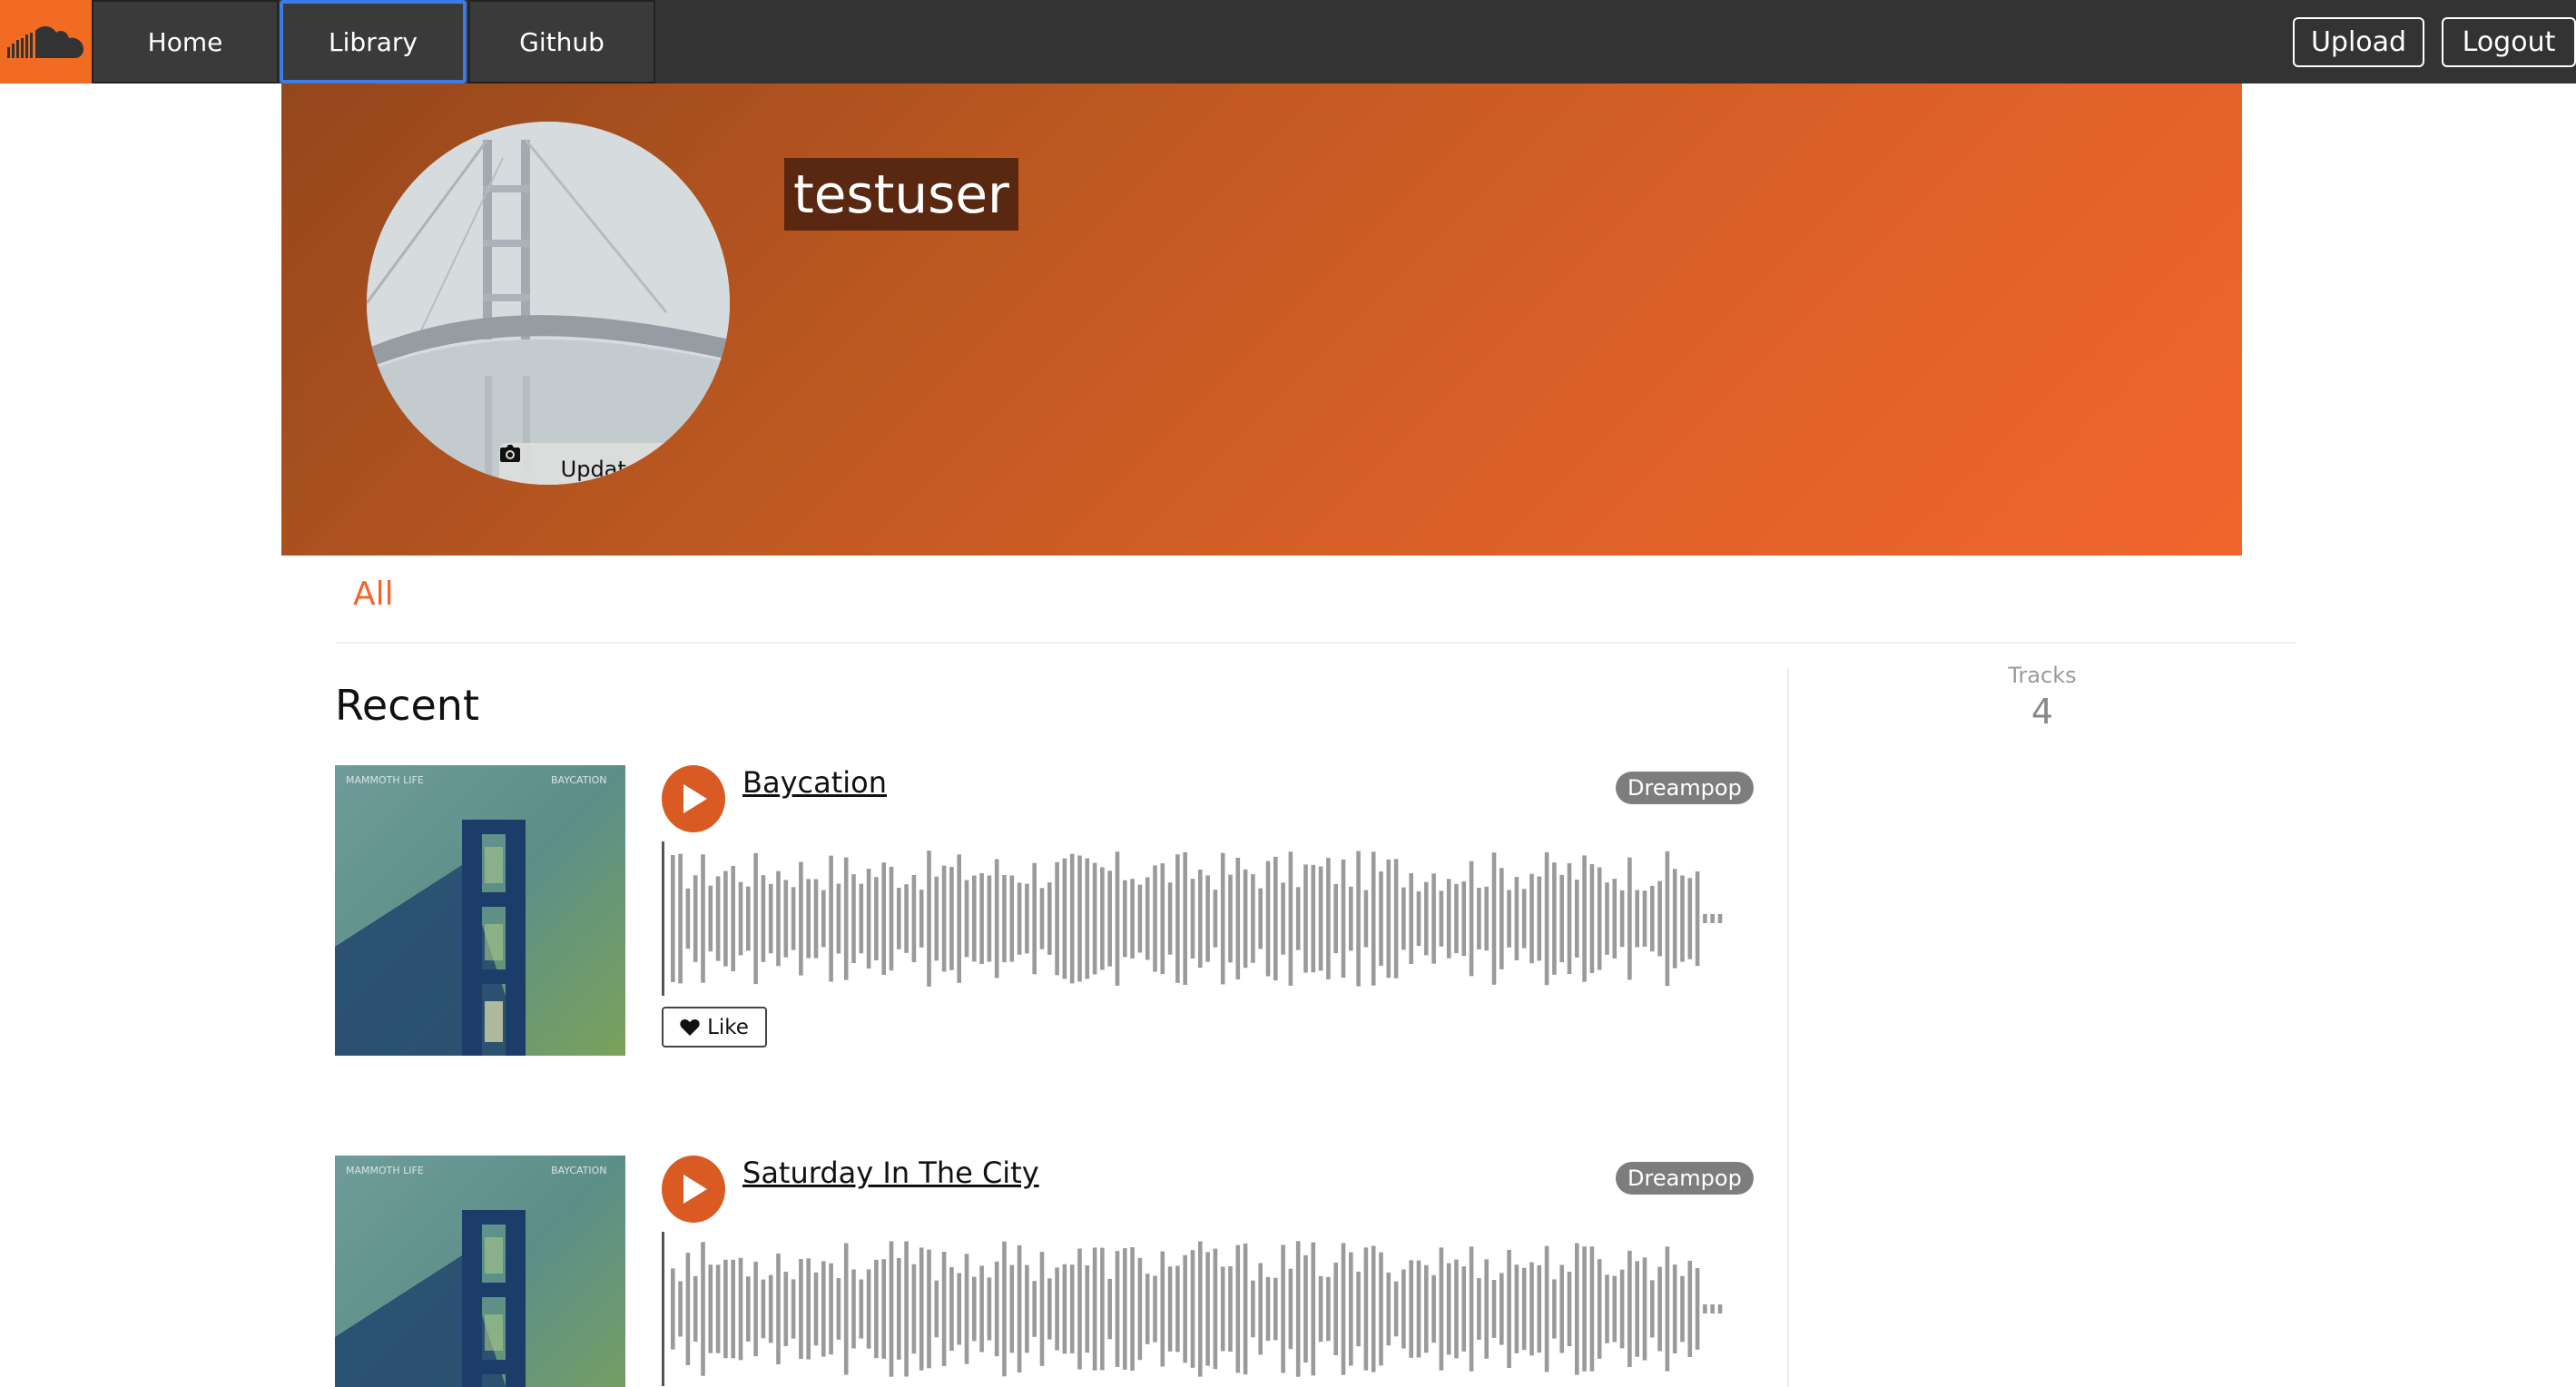 This screenshot has height=1387, width=2576. Describe the element at coordinates (373, 594) in the screenshot. I see `tab-all: All` at that location.